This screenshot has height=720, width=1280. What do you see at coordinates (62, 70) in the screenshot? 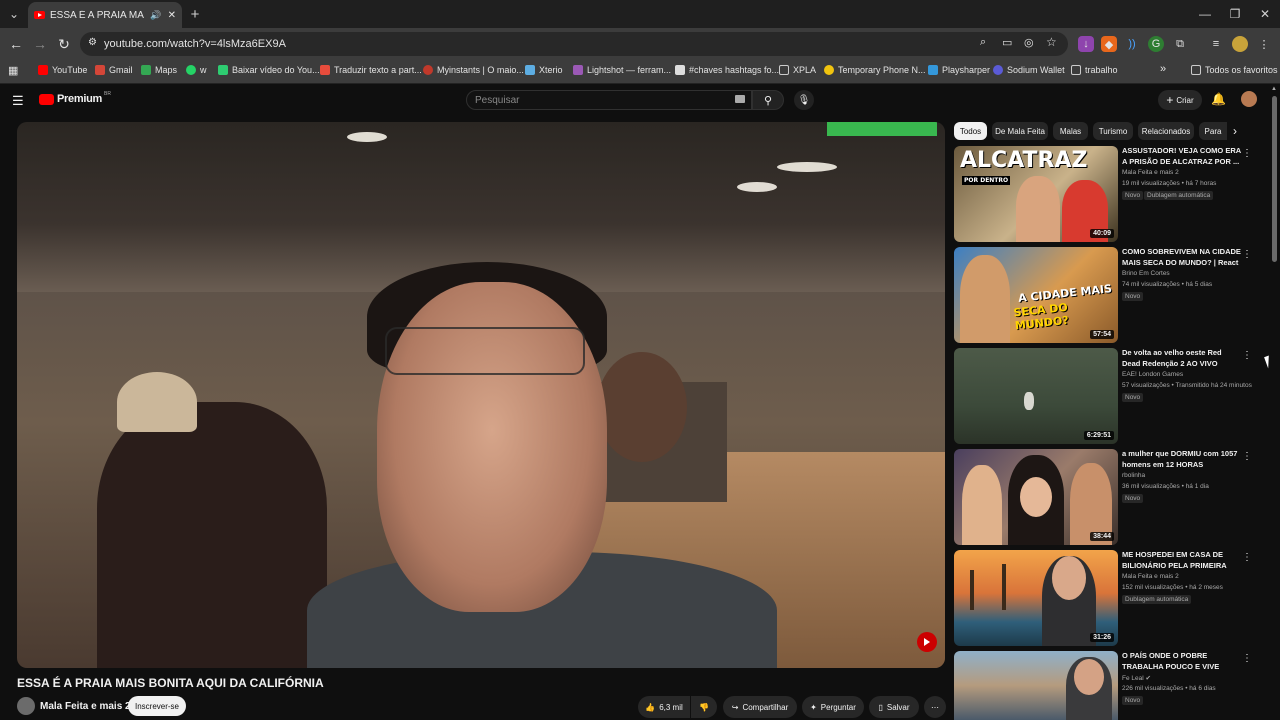
I see `bookmark-youtube: YouTube` at bounding box center [62, 70].